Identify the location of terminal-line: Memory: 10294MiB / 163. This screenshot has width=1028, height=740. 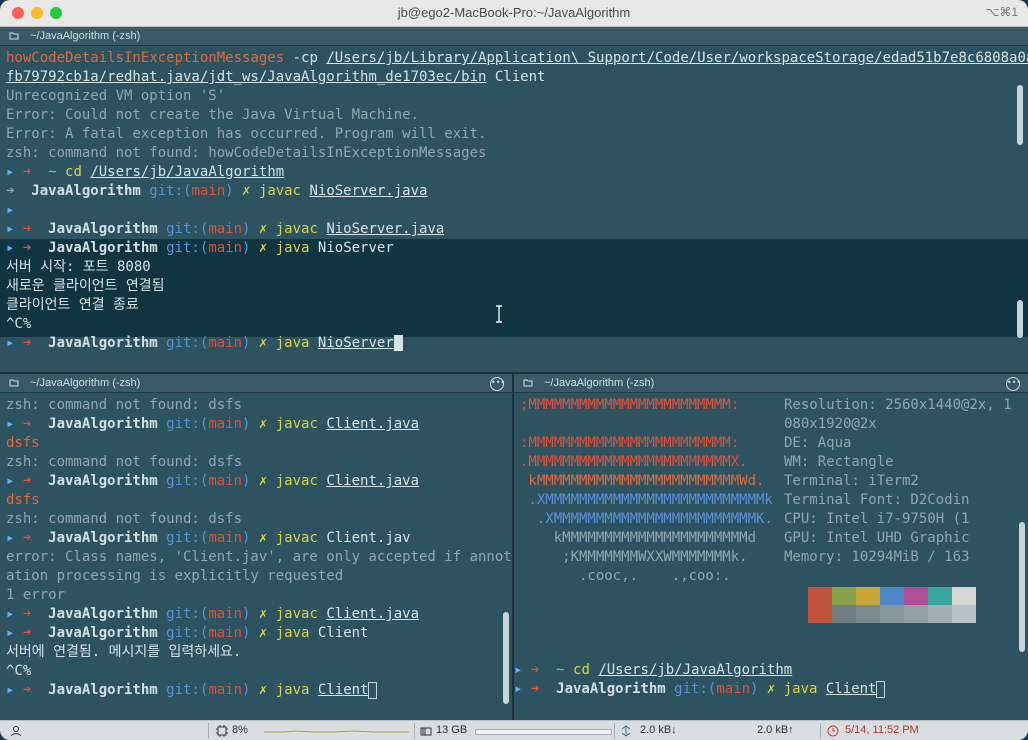
(899, 557).